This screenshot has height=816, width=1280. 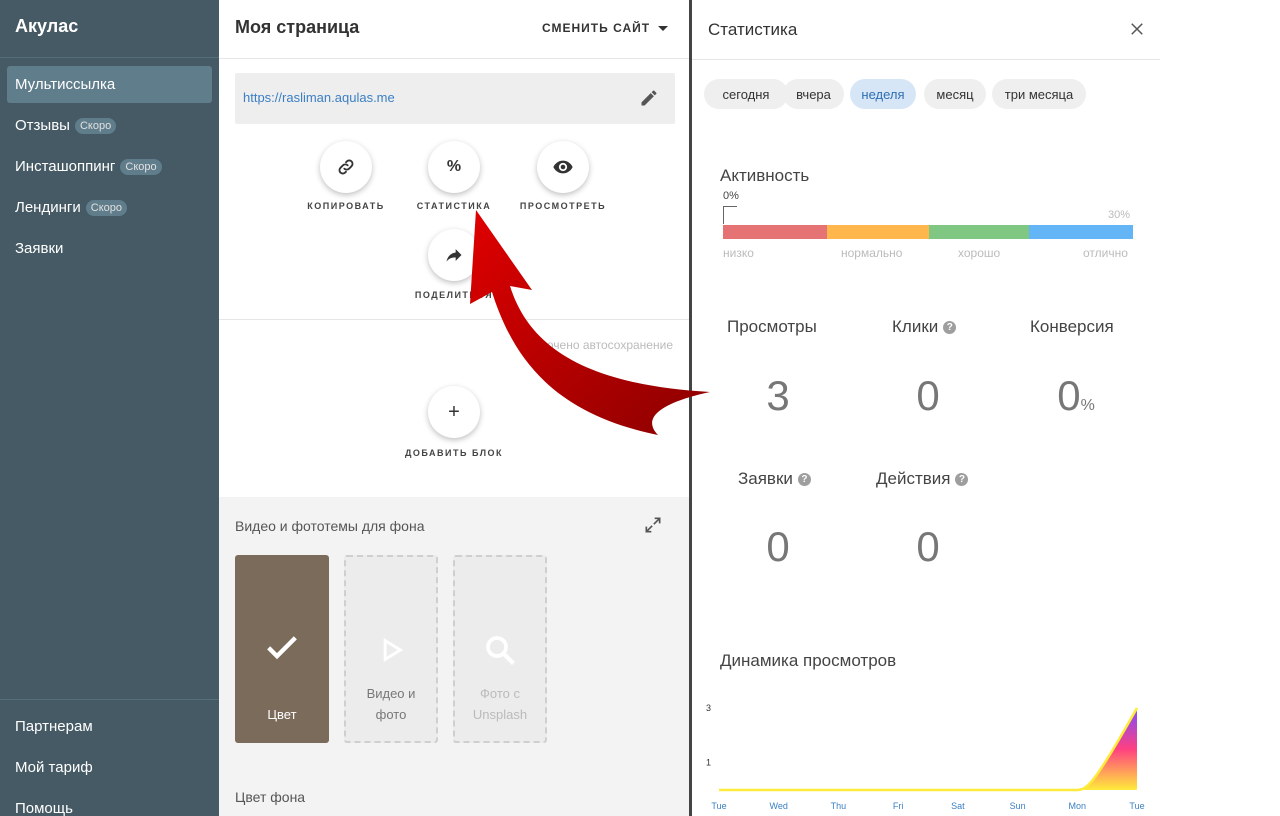 I want to click on sidebar-item-label: Отзывы, so click(x=42, y=125).